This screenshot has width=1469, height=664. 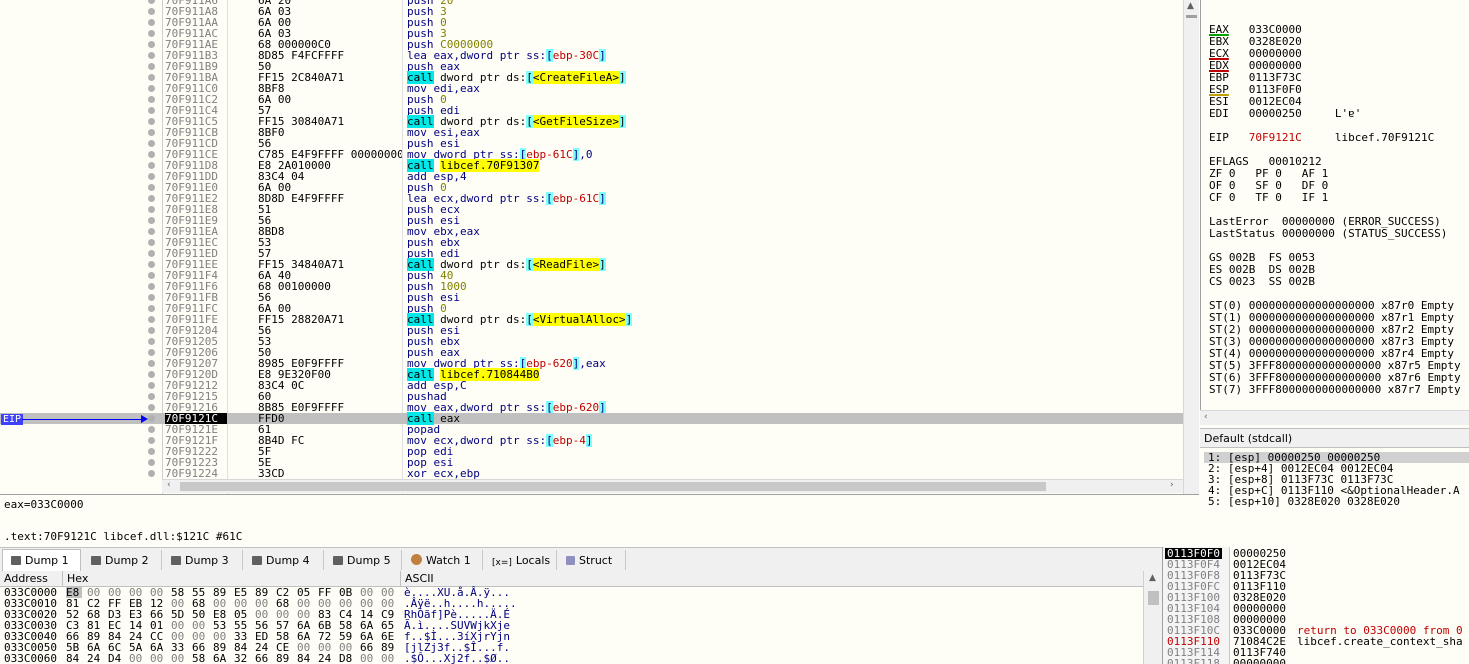 I want to click on disasm-row: 70F911EA 8BD8 mov ebx,eax, so click(x=591, y=231).